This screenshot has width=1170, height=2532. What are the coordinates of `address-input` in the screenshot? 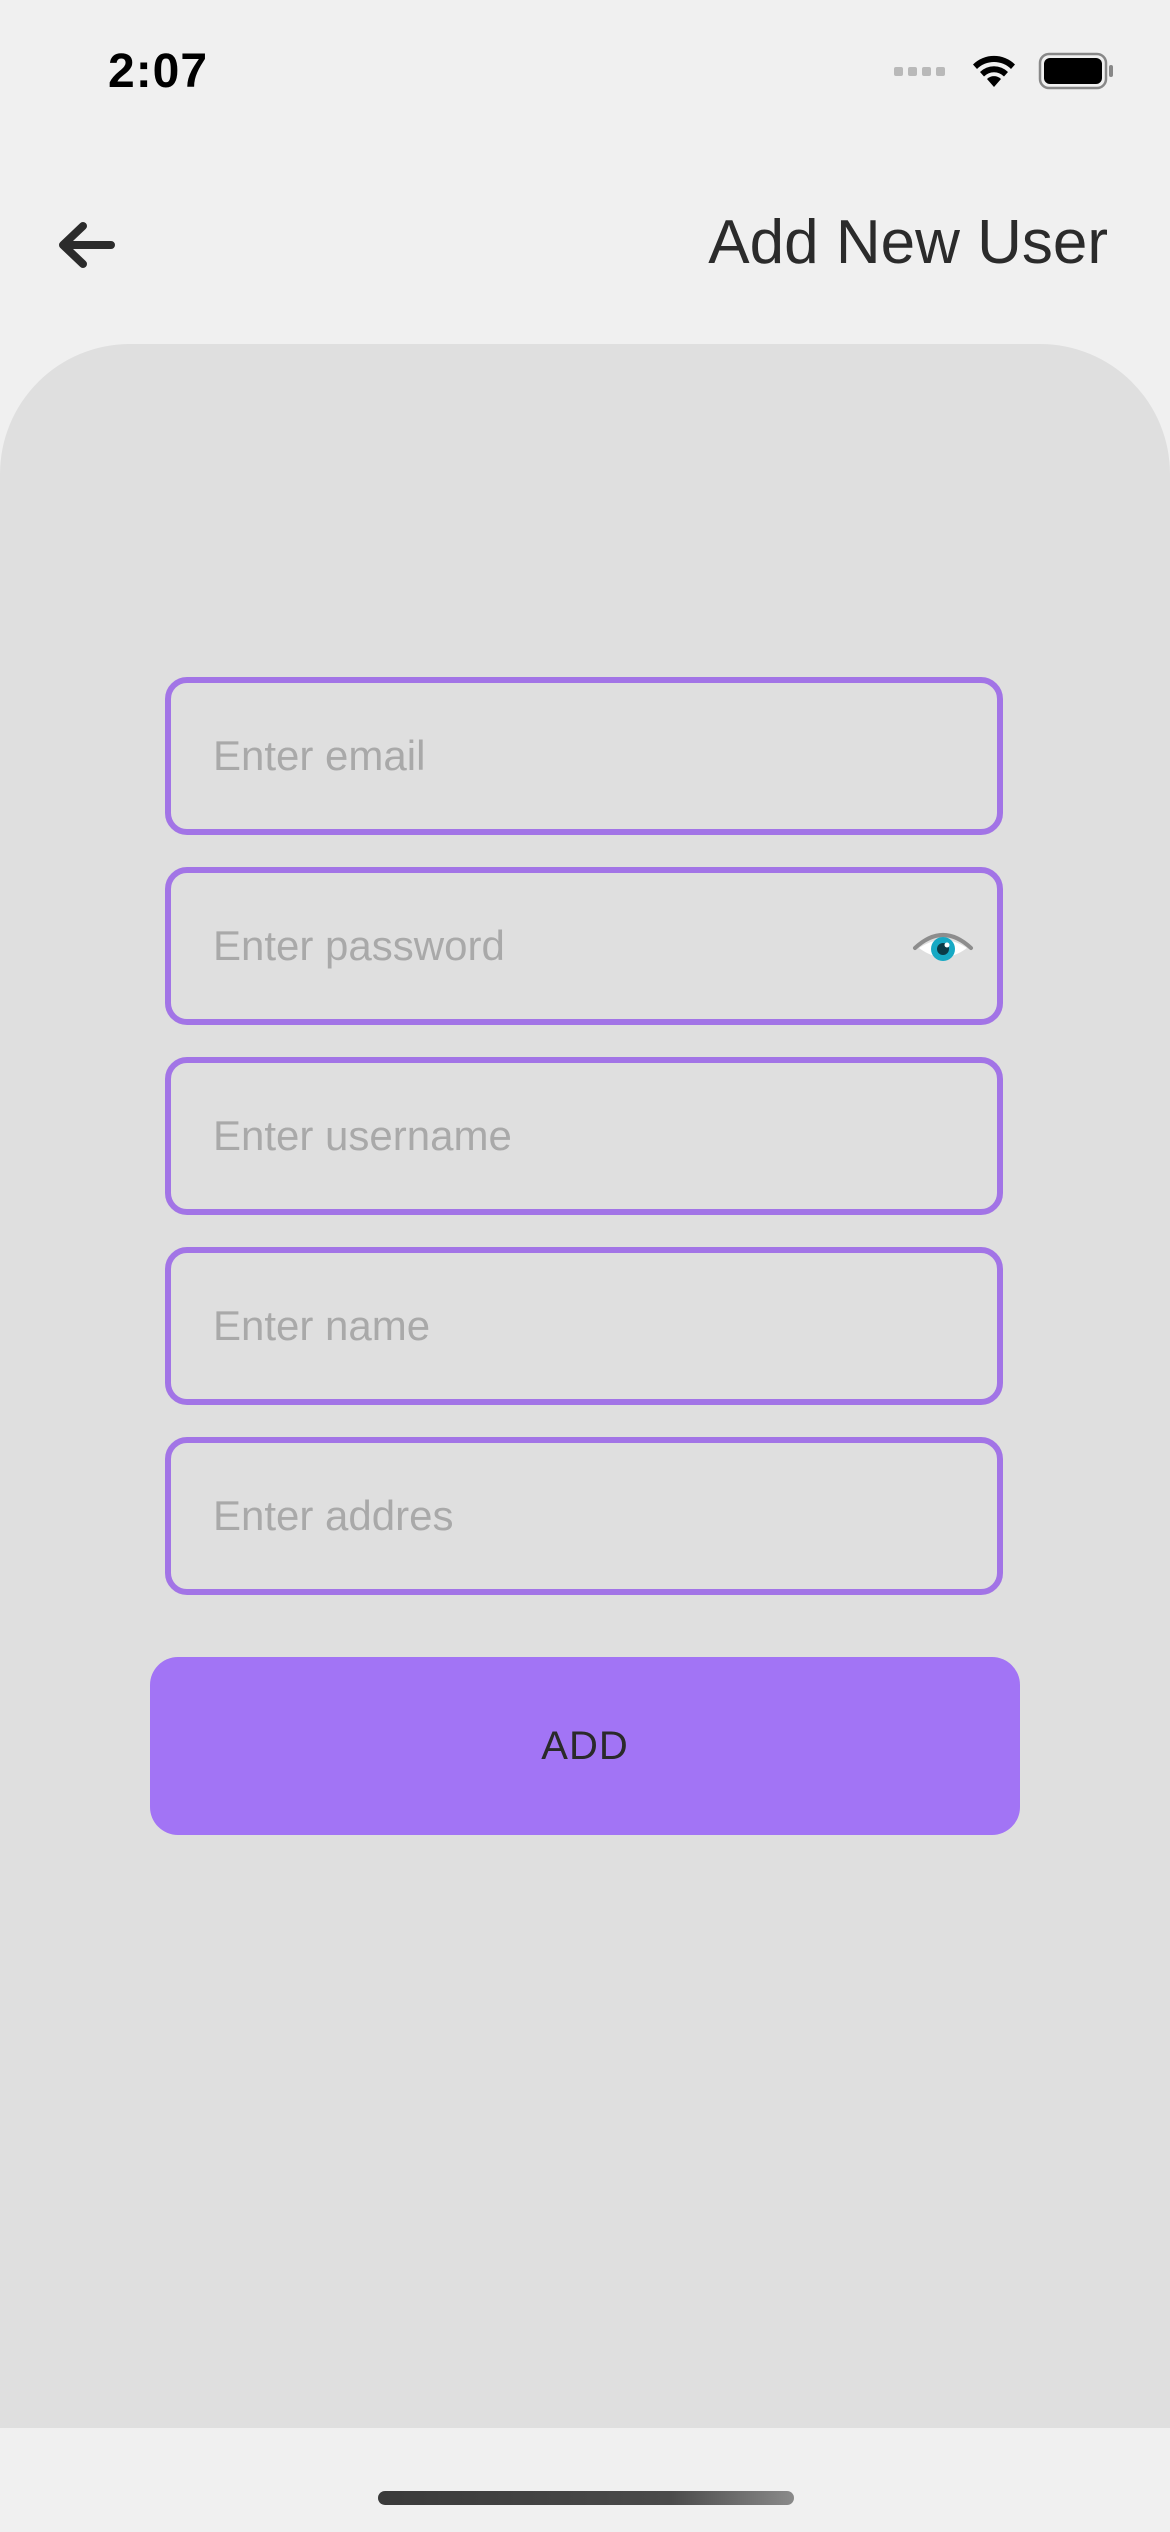 It's located at (584, 1516).